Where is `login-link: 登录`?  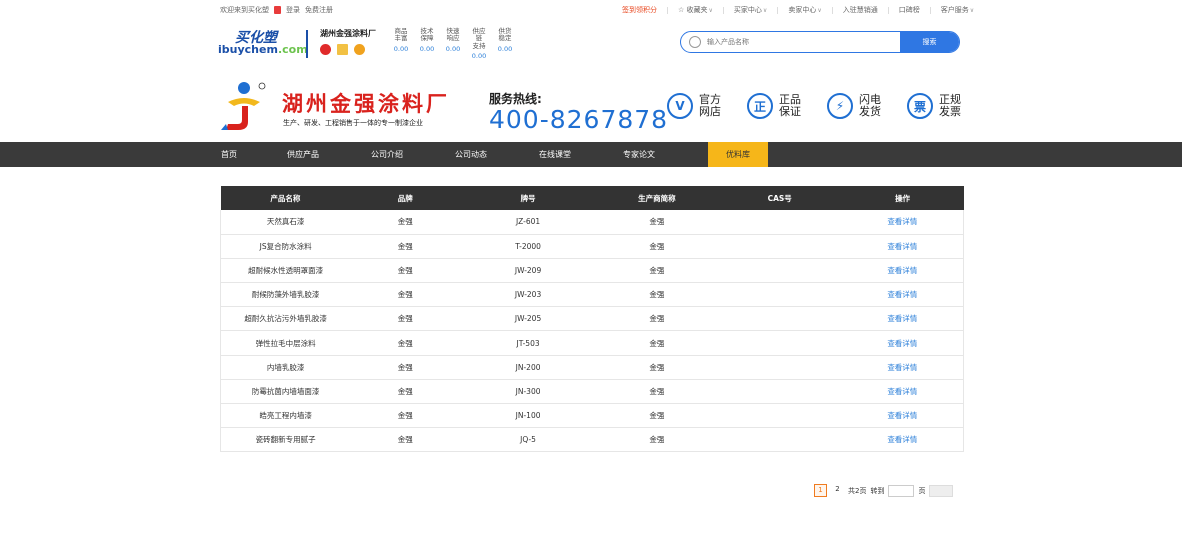 login-link: 登录 is located at coordinates (293, 10).